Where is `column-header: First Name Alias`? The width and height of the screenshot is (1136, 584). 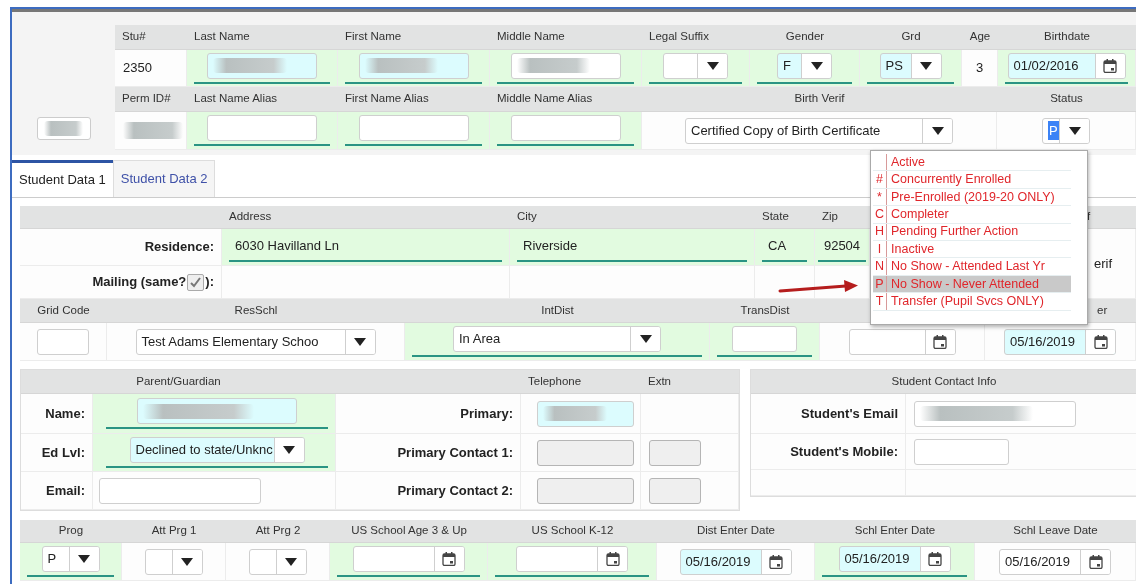
column-header: First Name Alias is located at coordinates (414, 99).